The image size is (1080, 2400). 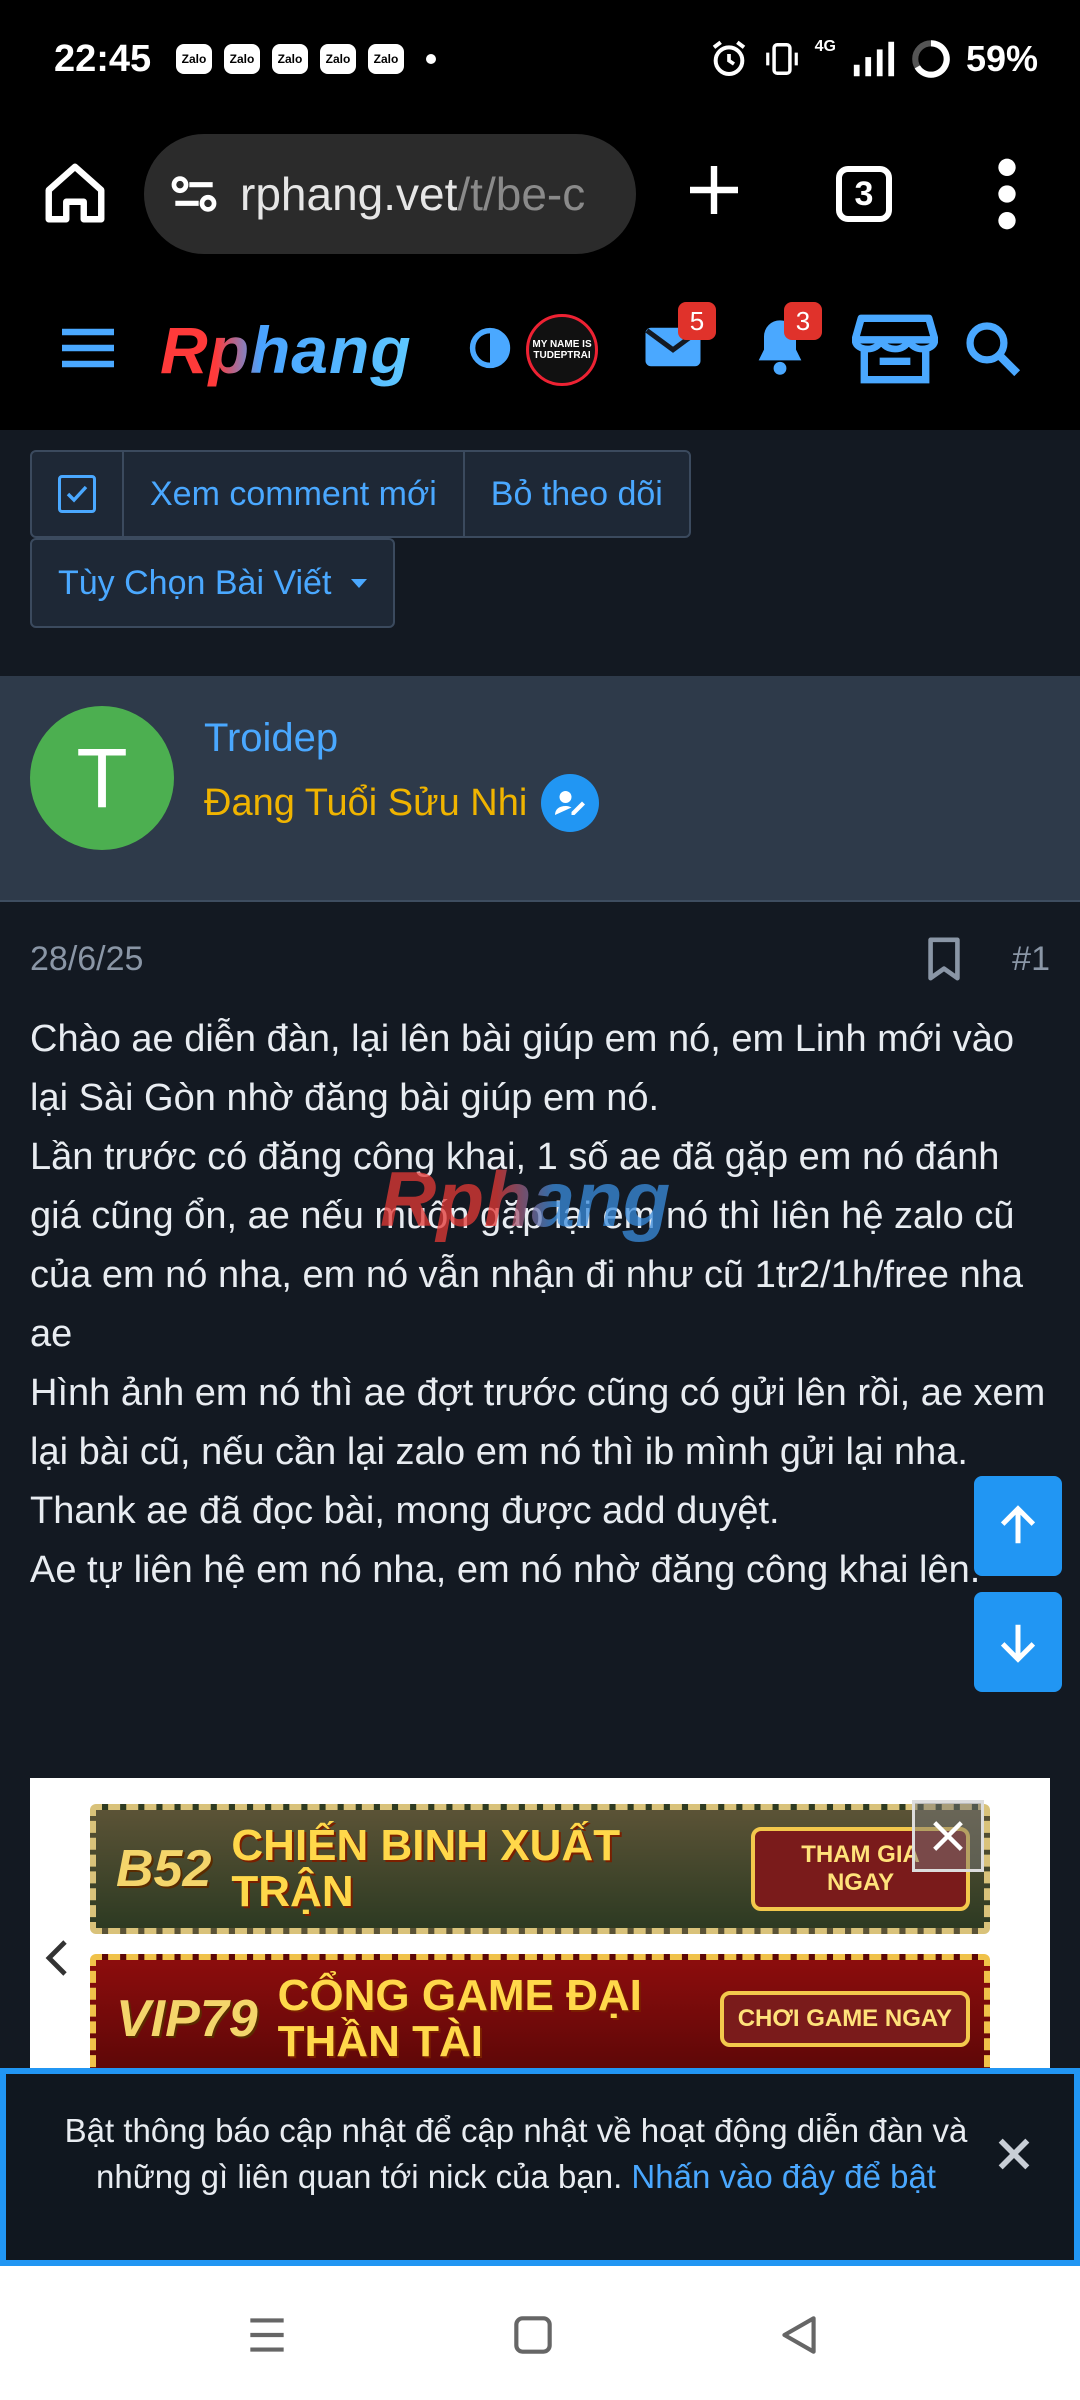 I want to click on home-icon, so click(x=75, y=193).